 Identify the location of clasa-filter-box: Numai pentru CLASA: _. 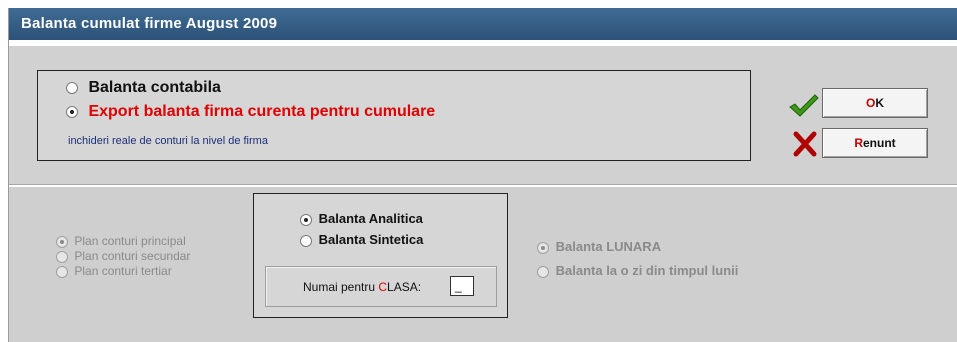
(381, 286).